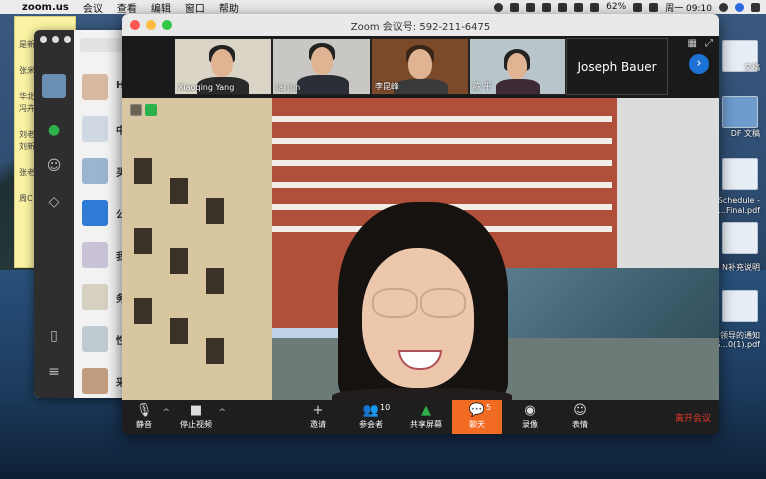 This screenshot has height=479, width=766. I want to click on participants-count: 10, so click(385, 407).